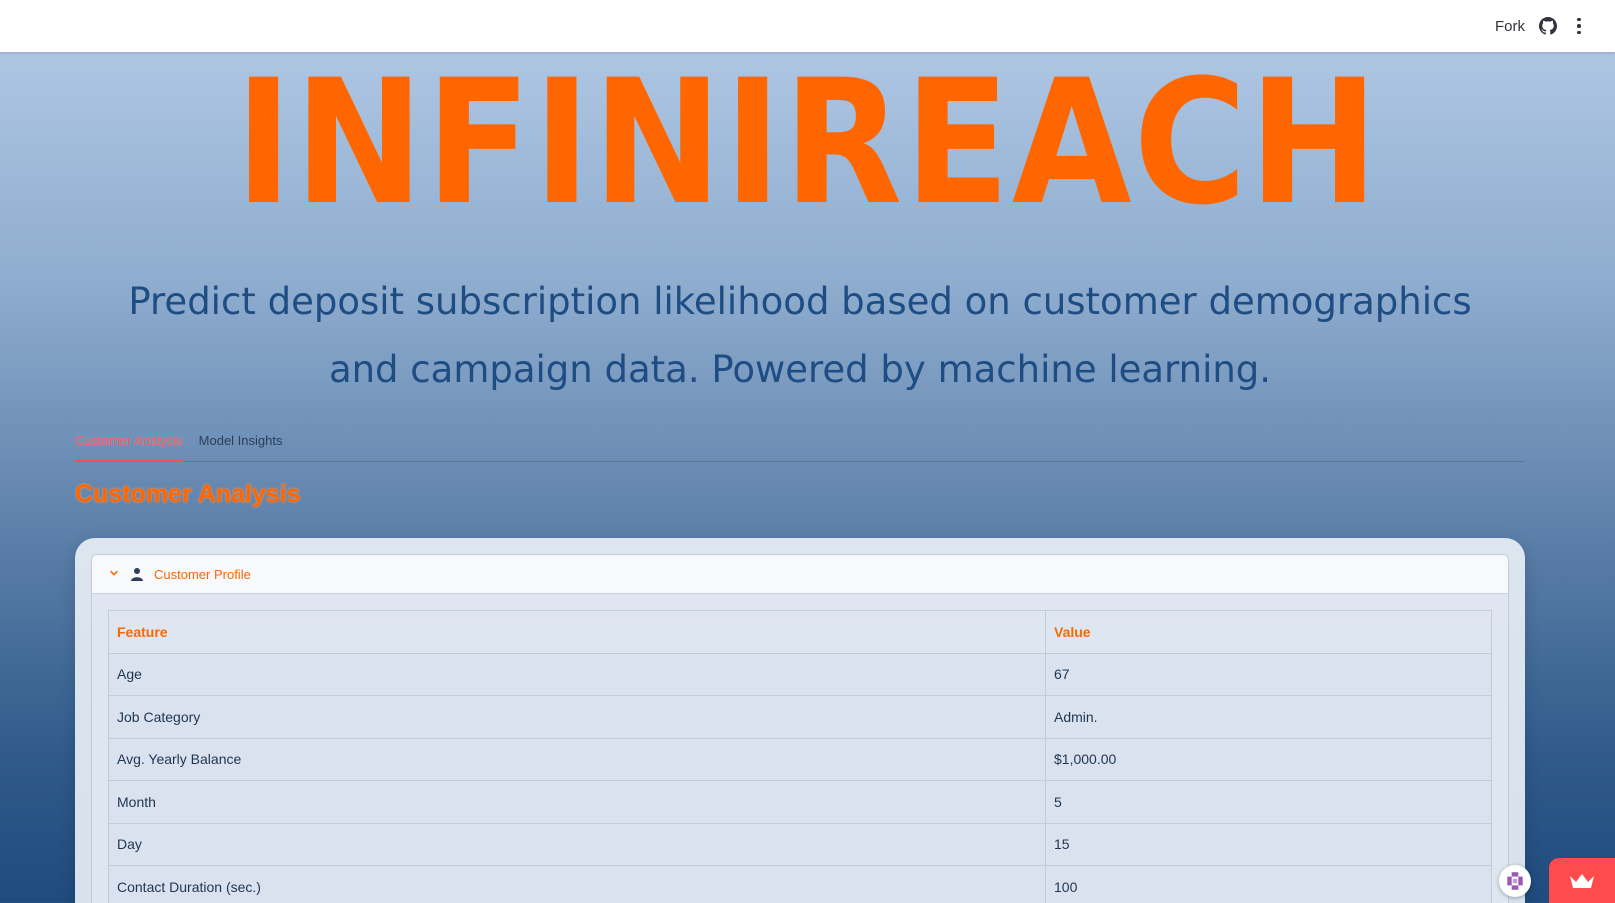  Describe the element at coordinates (577, 884) in the screenshot. I see `feature-cell: Contact Duration (sec.)` at that location.